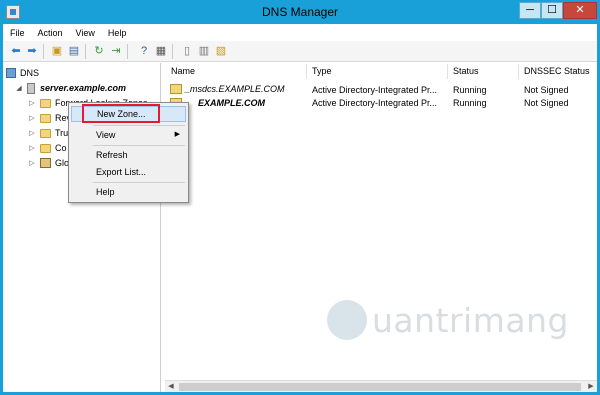  What do you see at coordinates (221, 51) in the screenshot?
I see `new-folder-icon: ▧` at bounding box center [221, 51].